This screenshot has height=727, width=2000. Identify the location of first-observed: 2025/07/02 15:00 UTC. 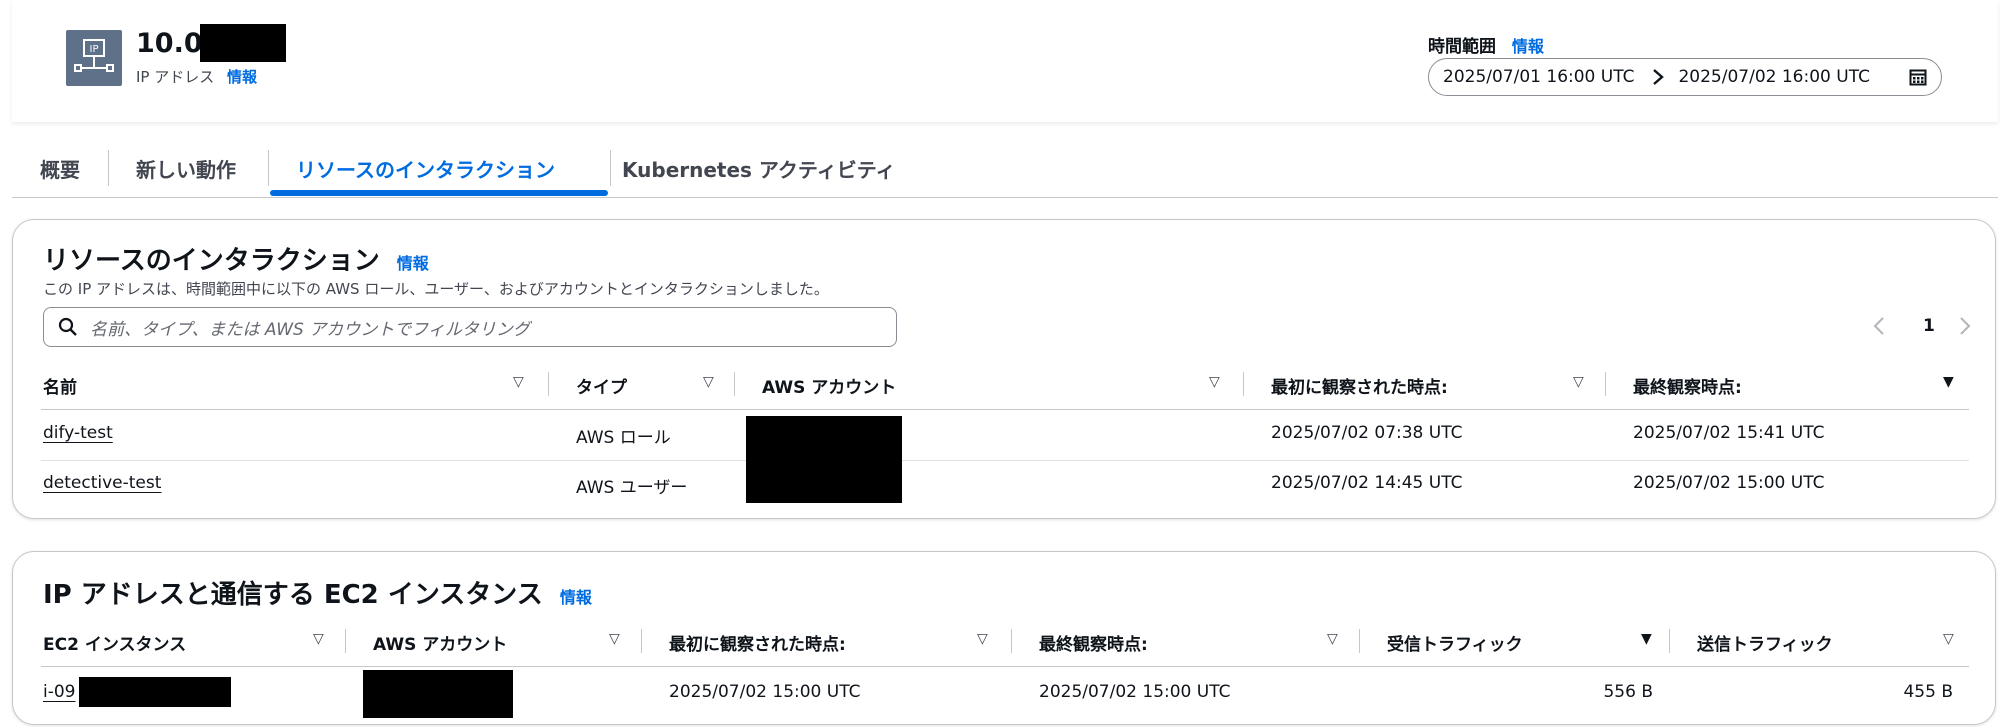
(765, 692).